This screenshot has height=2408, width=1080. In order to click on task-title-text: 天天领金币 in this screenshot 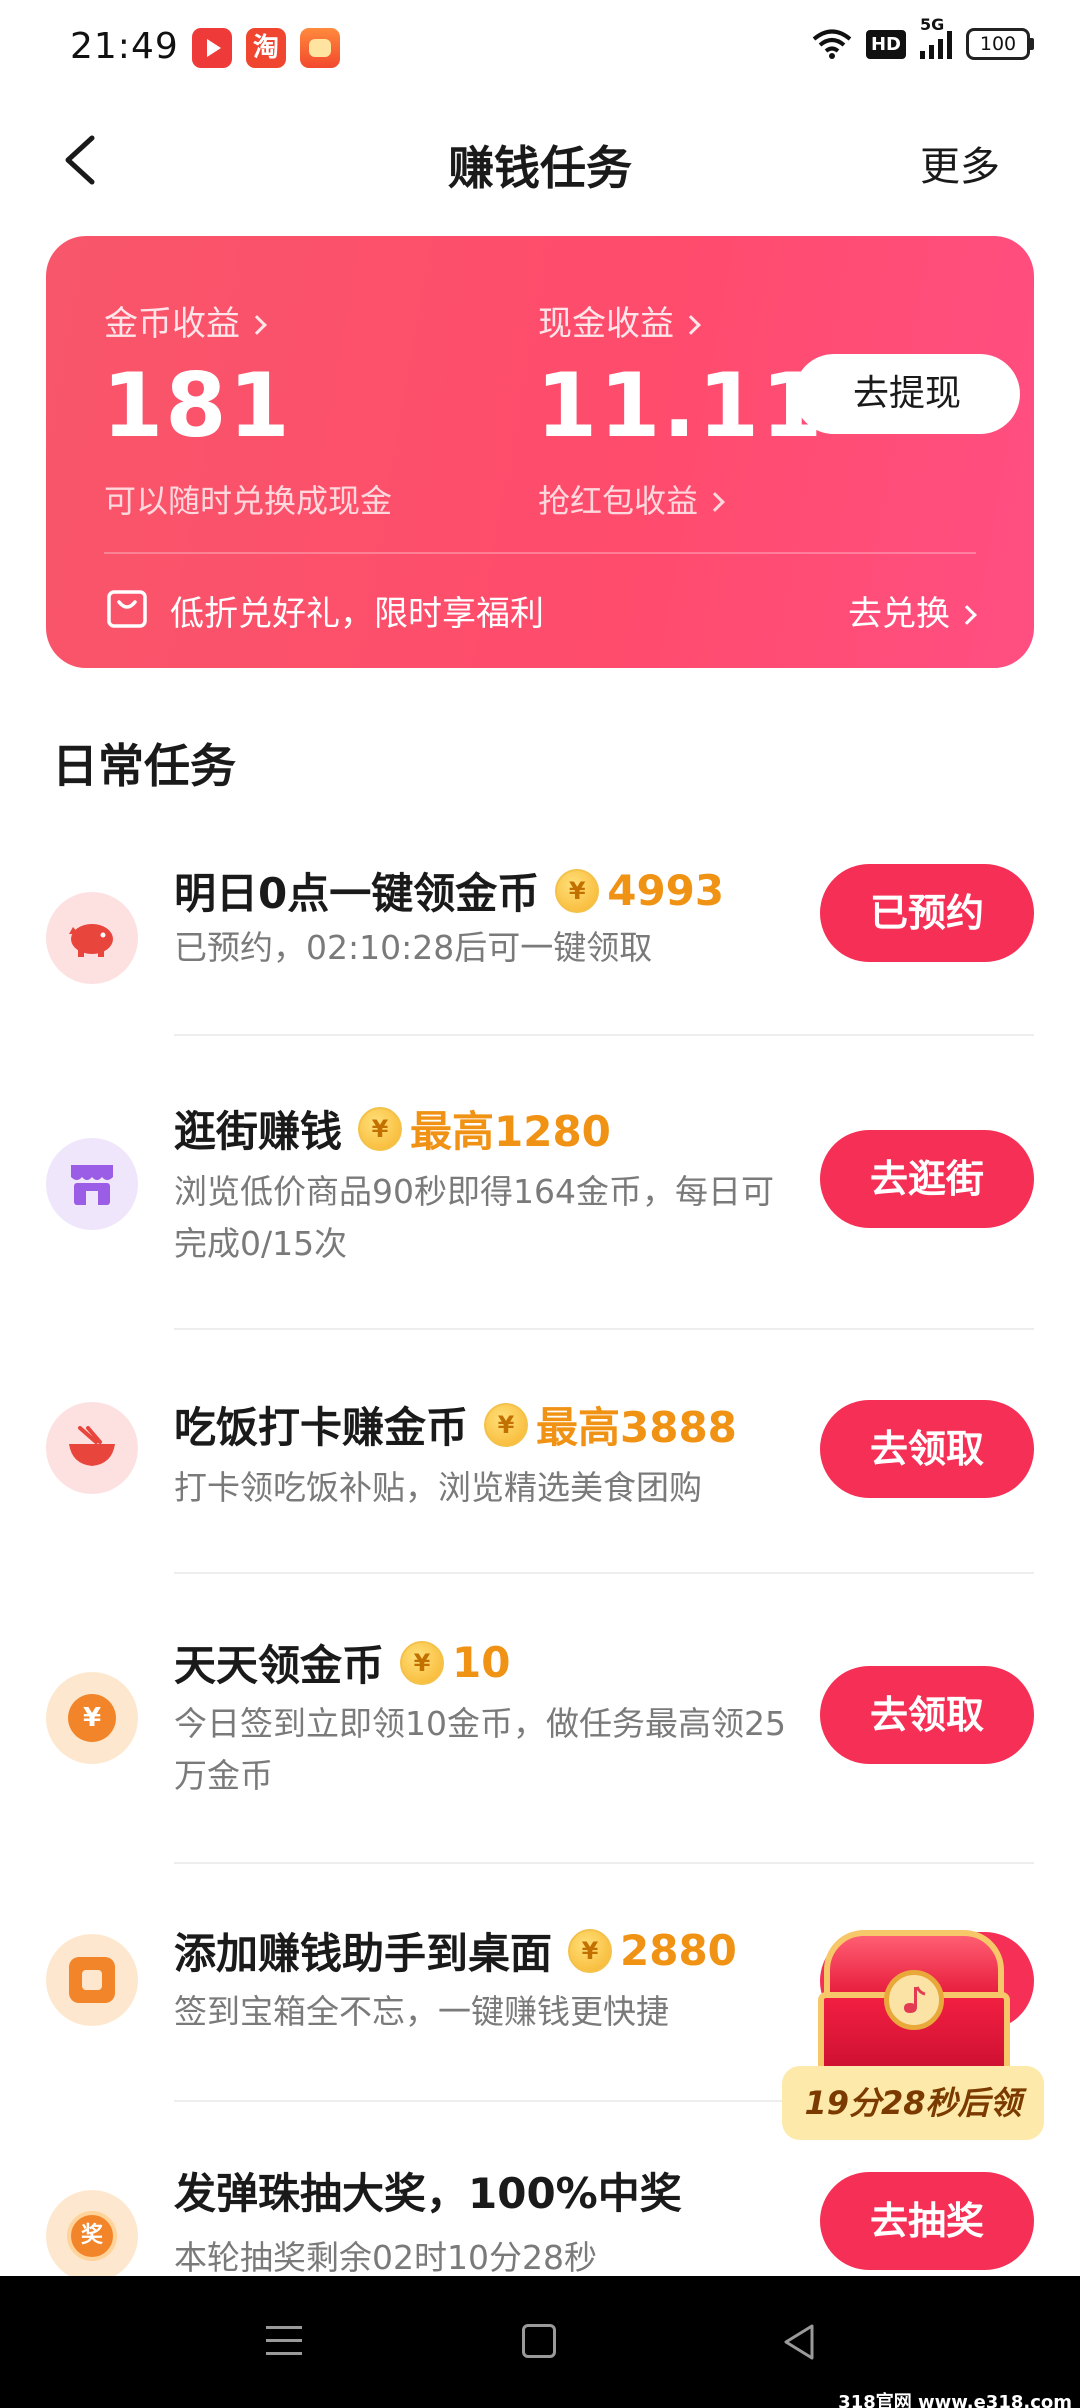, I will do `click(279, 1665)`.